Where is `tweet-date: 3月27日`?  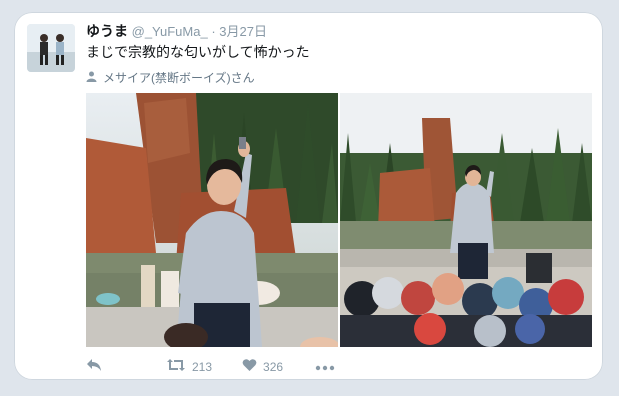
tweet-date: 3月27日 is located at coordinates (243, 31).